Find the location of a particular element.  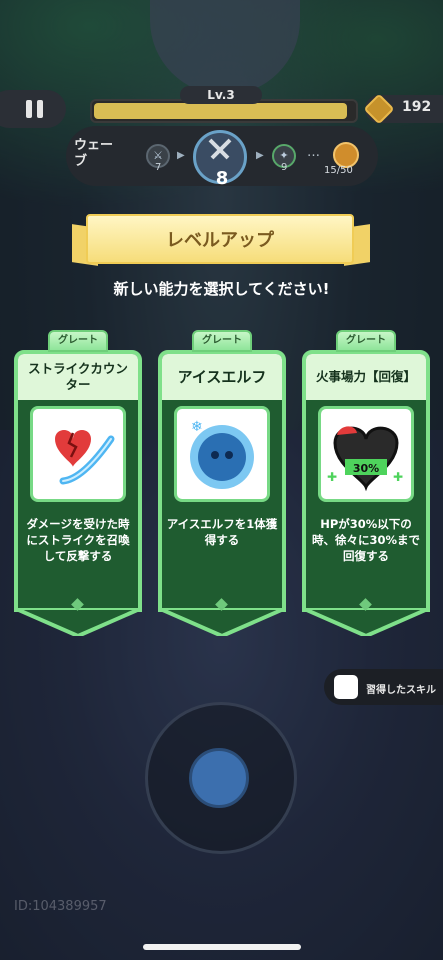

joystick-knob is located at coordinates (219, 778).